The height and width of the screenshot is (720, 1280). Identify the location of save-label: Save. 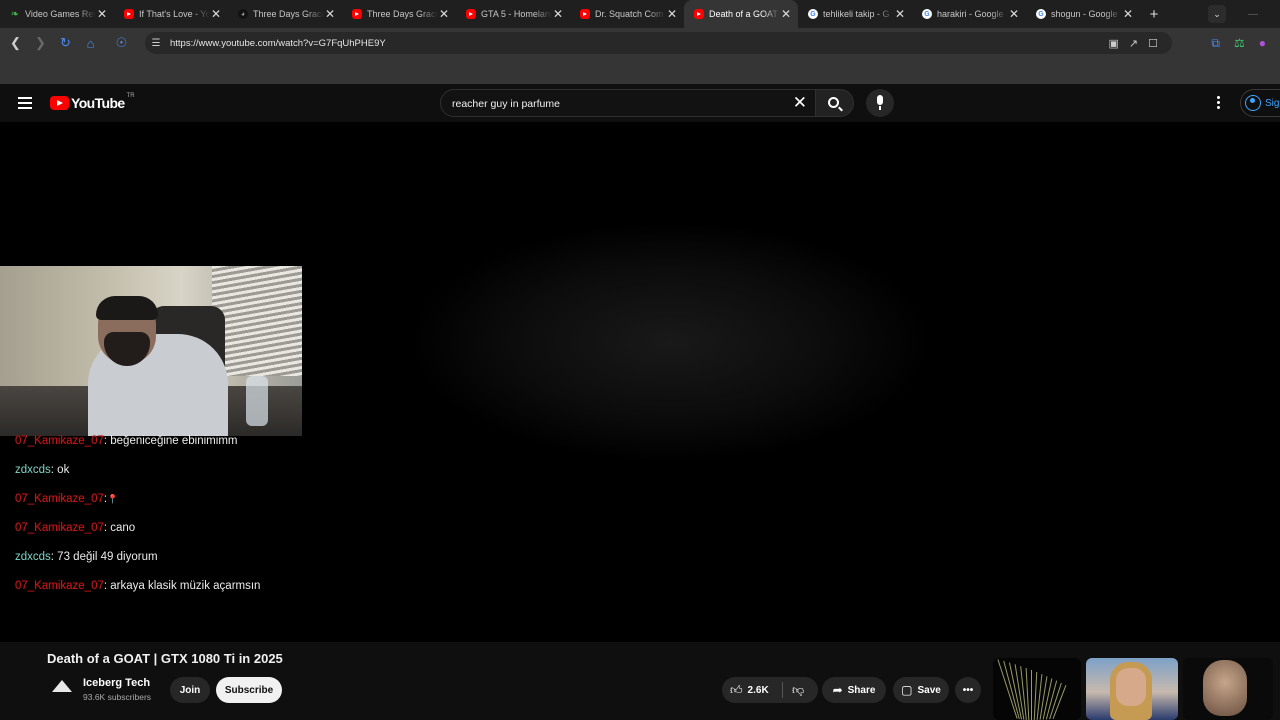
(929, 690).